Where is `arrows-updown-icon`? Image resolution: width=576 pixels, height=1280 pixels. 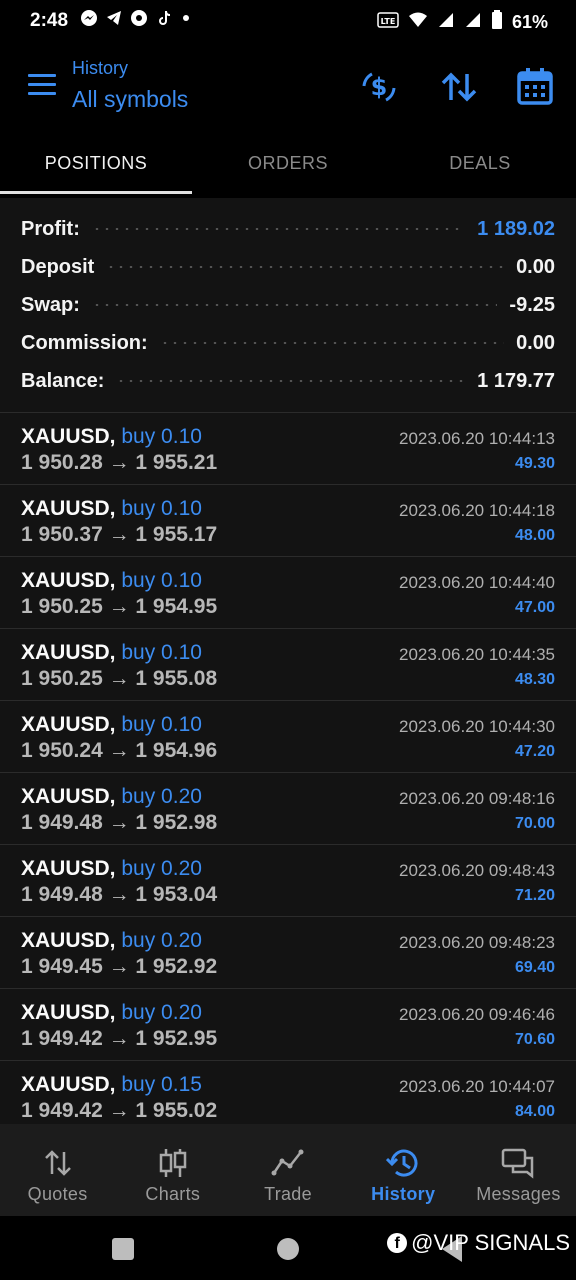
arrows-updown-icon is located at coordinates (58, 1163).